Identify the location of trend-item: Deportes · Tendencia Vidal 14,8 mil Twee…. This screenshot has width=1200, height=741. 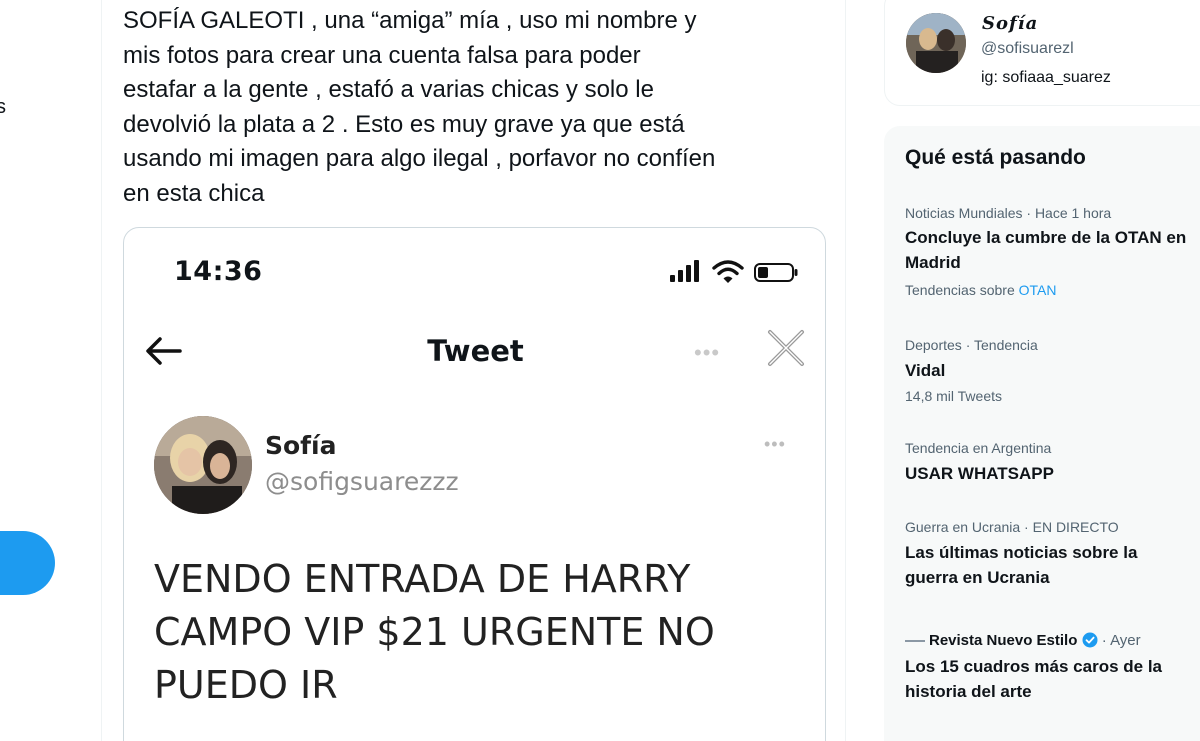
(1050, 371).